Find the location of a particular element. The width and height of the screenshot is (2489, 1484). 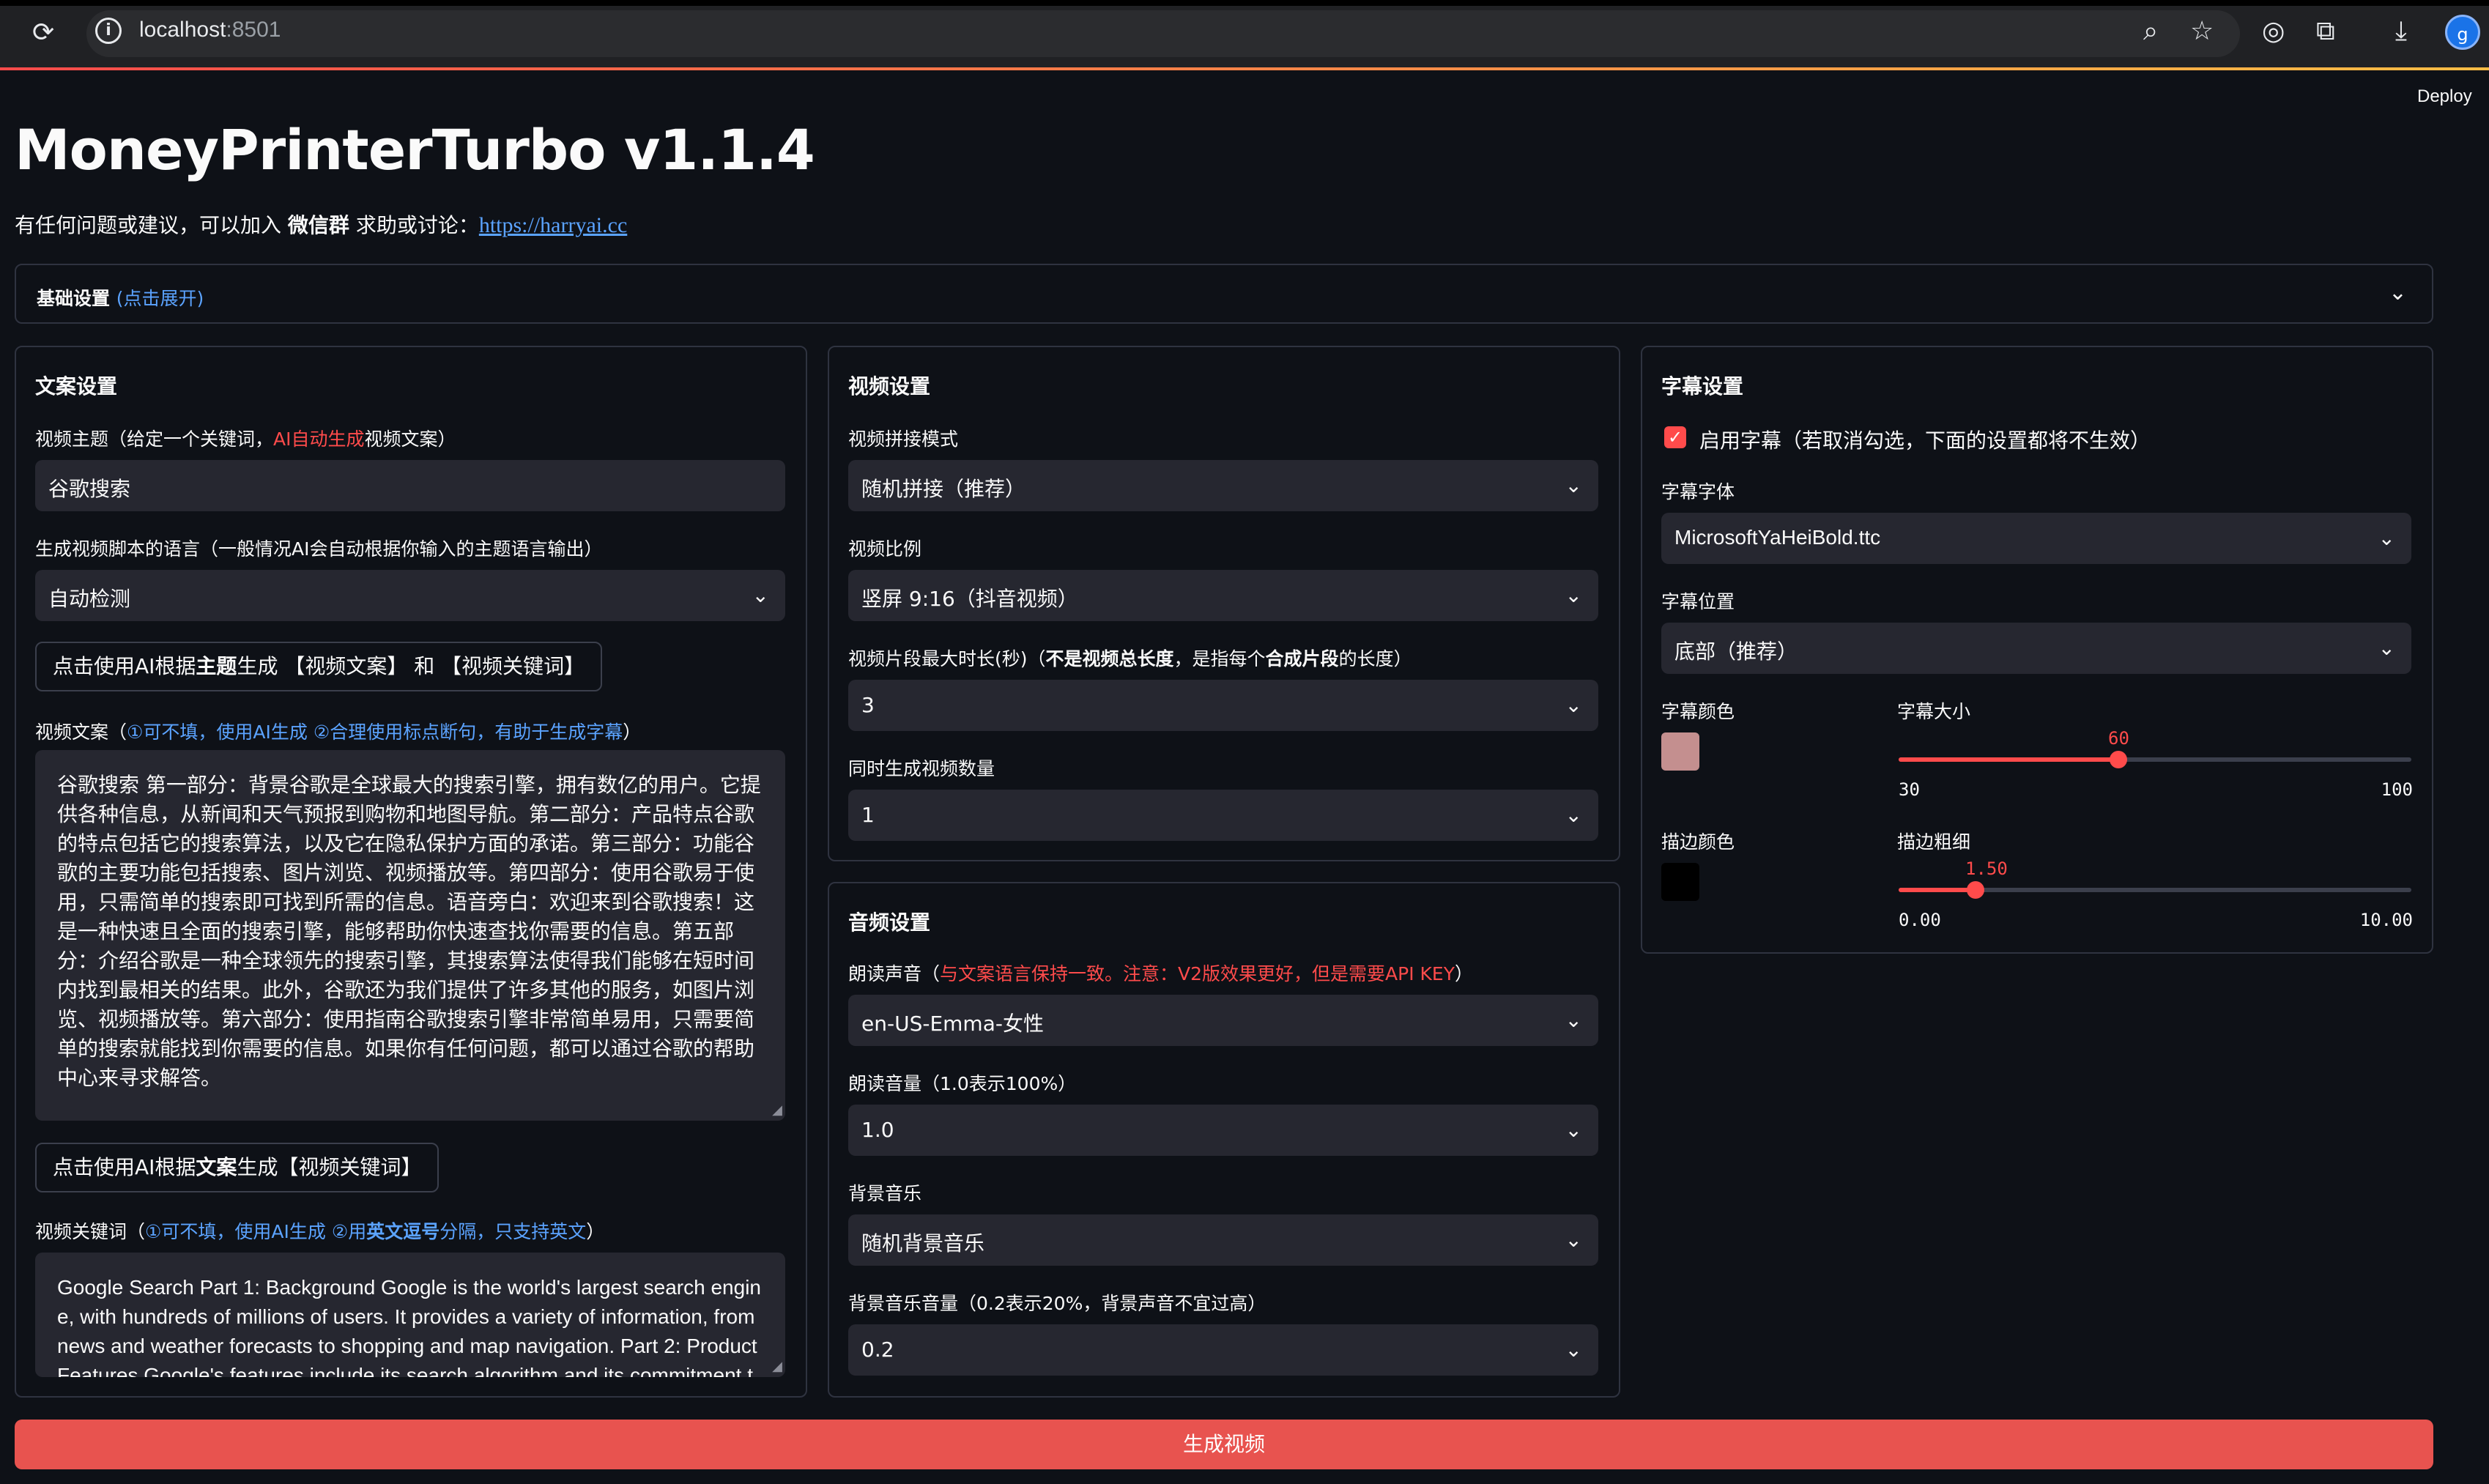

generate-video-button: 生成视频 is located at coordinates (1224, 1444).